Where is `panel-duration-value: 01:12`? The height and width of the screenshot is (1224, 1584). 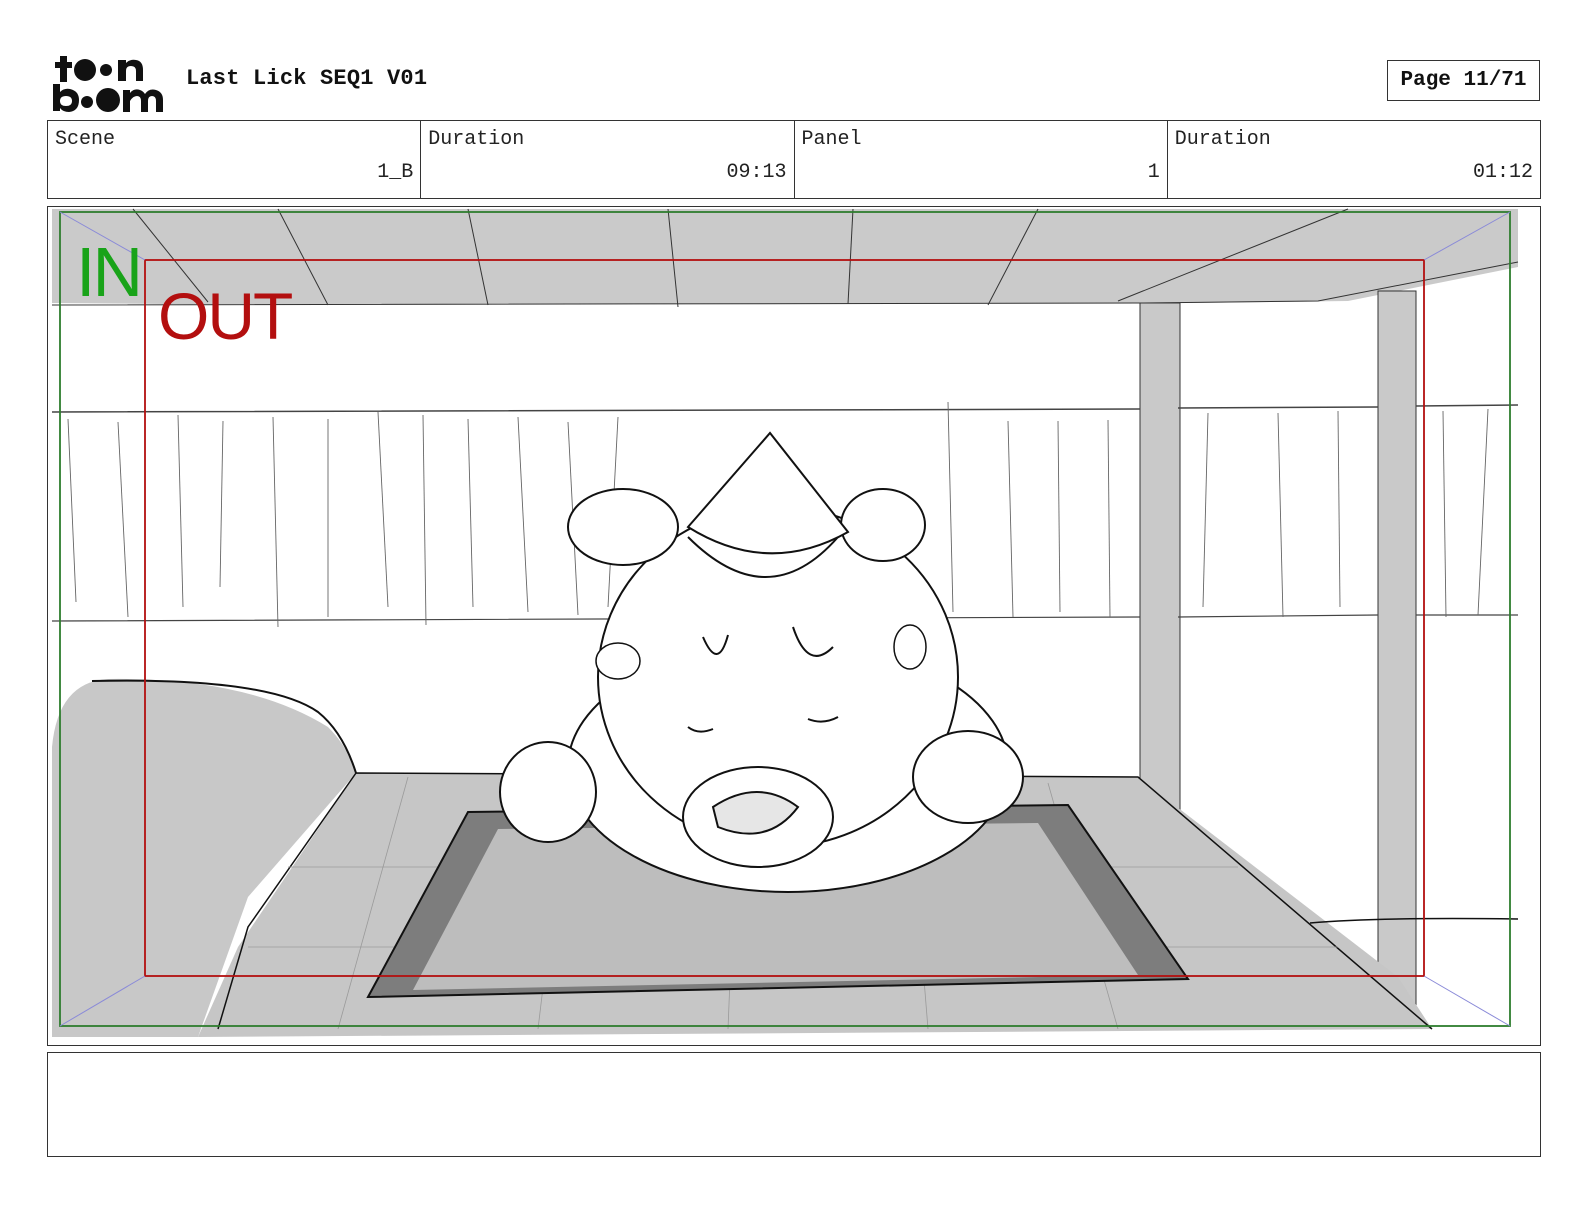
panel-duration-value: 01:12 is located at coordinates (1502, 172).